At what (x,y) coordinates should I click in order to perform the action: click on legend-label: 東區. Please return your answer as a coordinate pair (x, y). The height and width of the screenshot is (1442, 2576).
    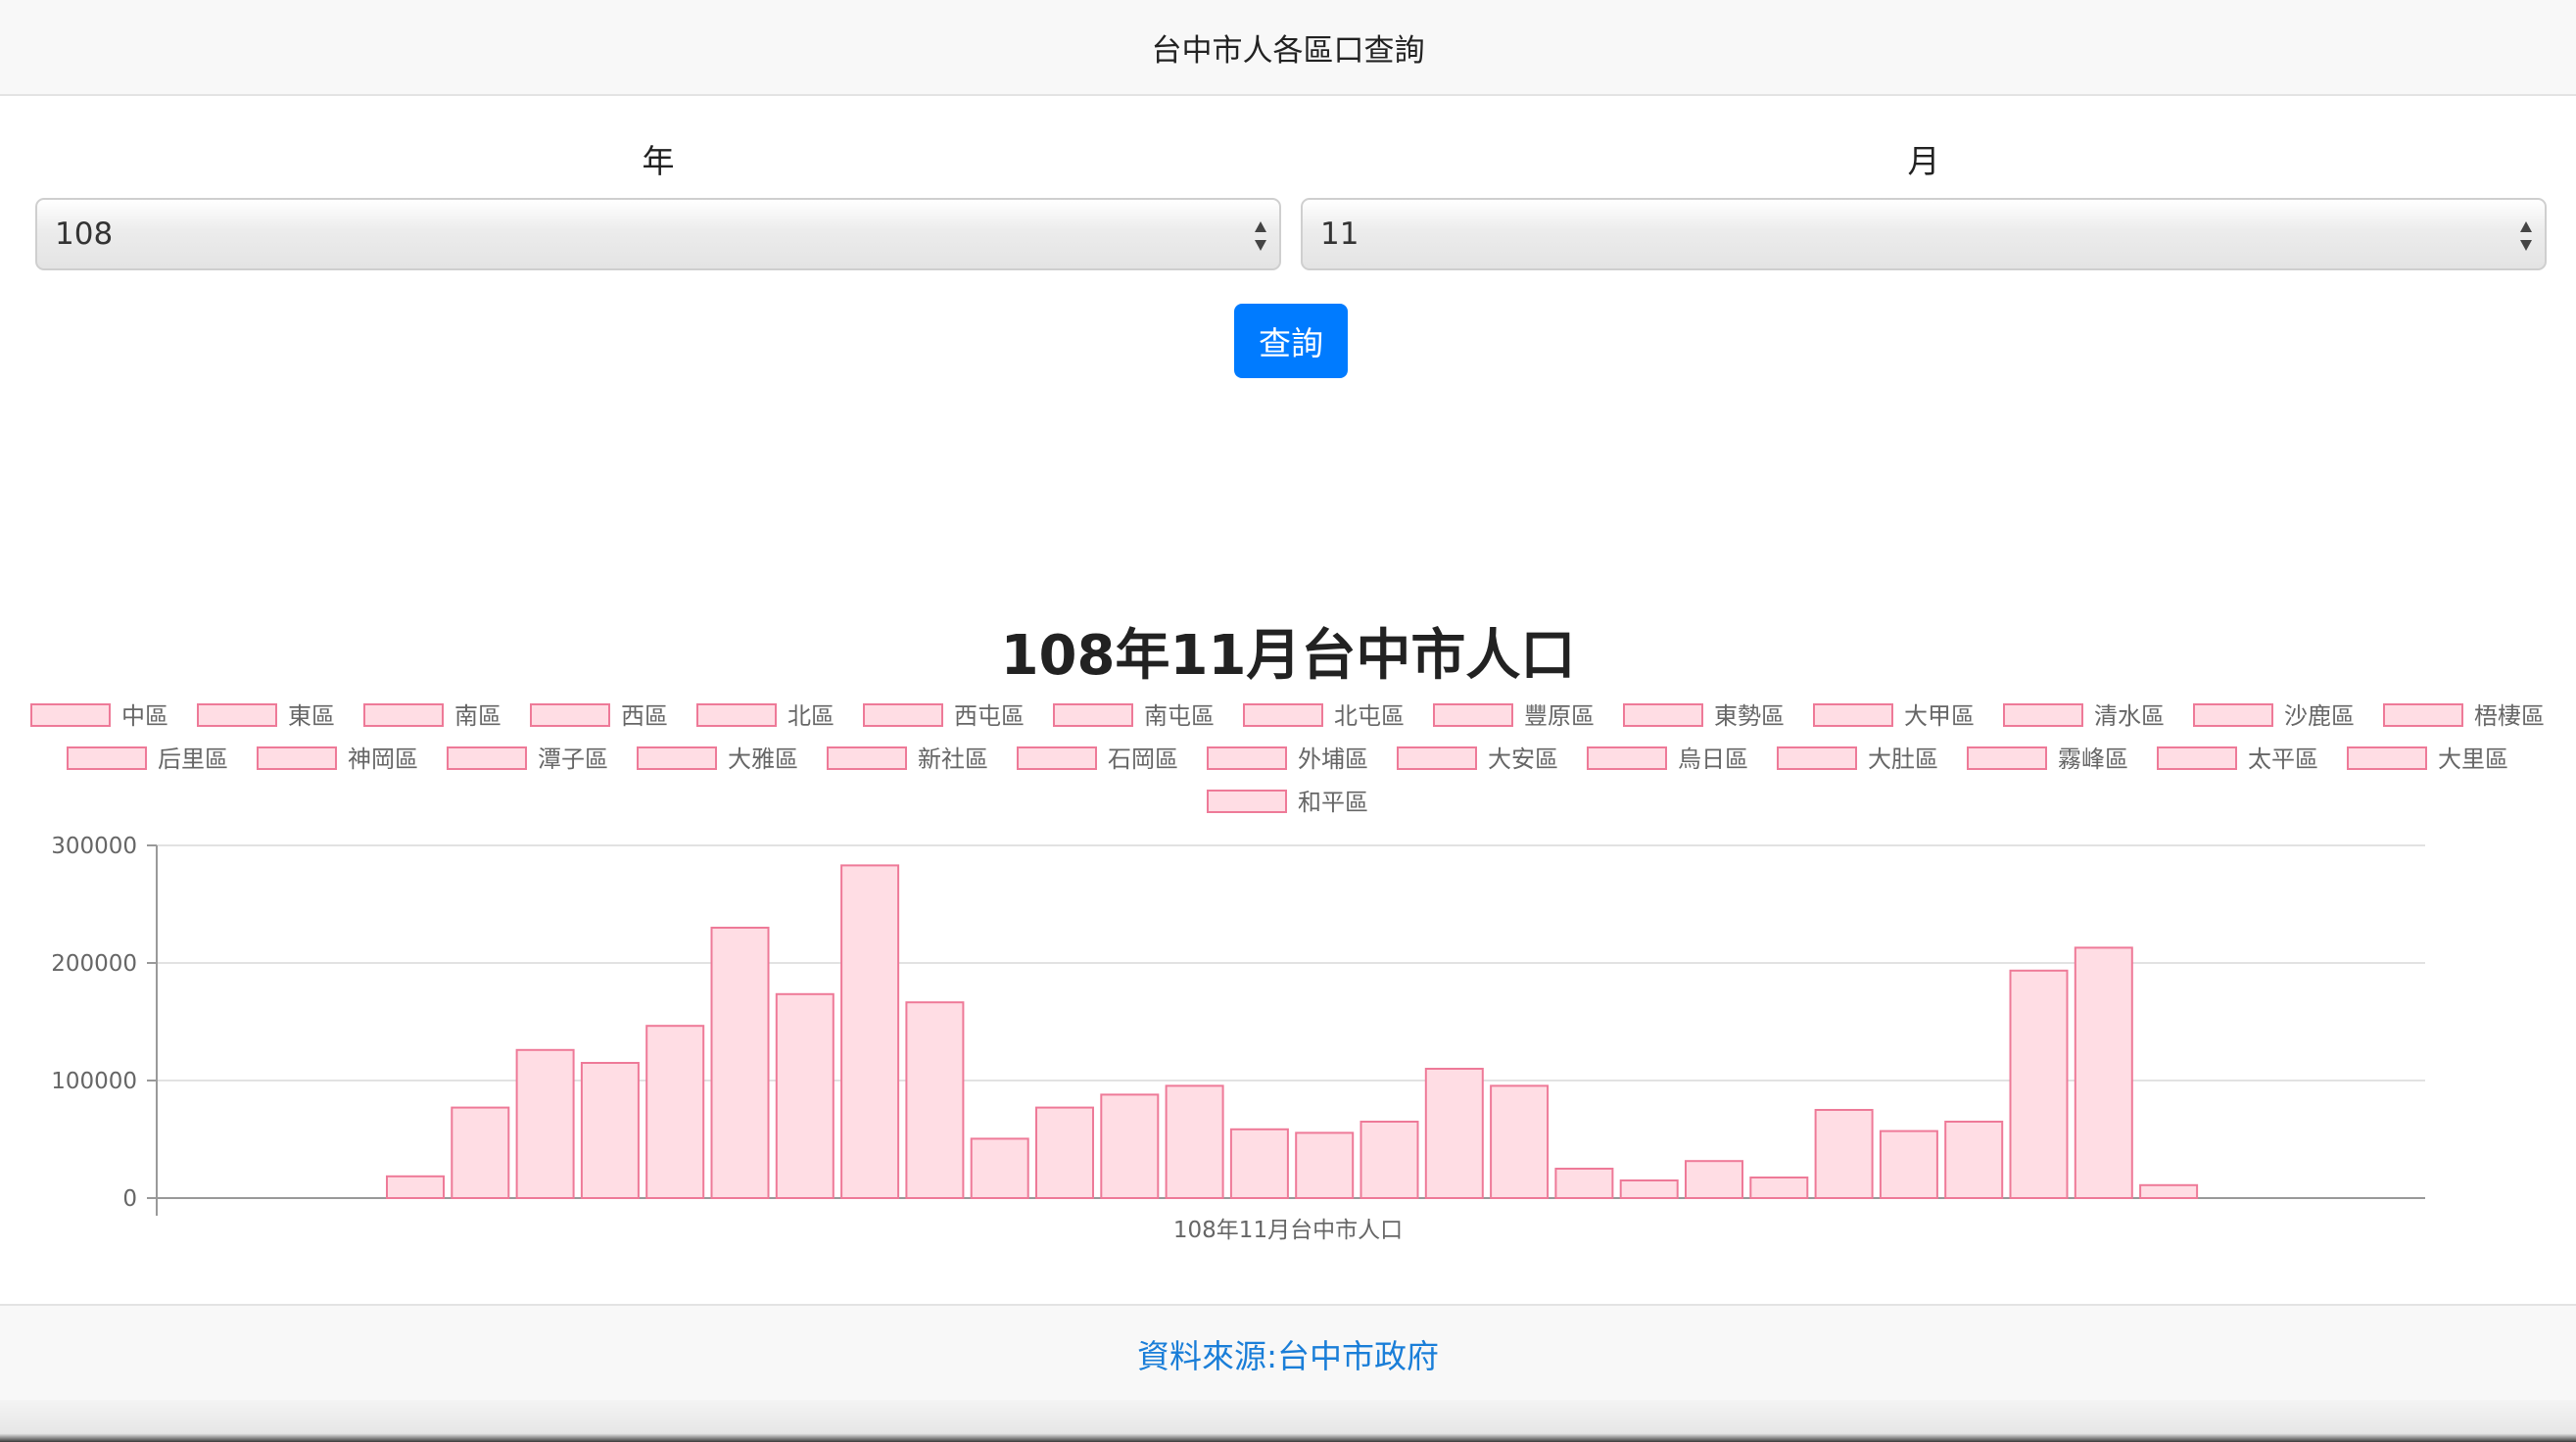
    Looking at the image, I should click on (312, 716).